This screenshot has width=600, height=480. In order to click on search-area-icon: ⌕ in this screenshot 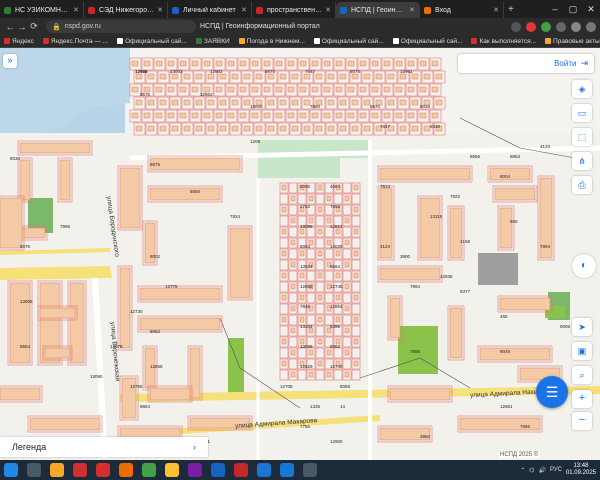, I will do `click(582, 375)`.